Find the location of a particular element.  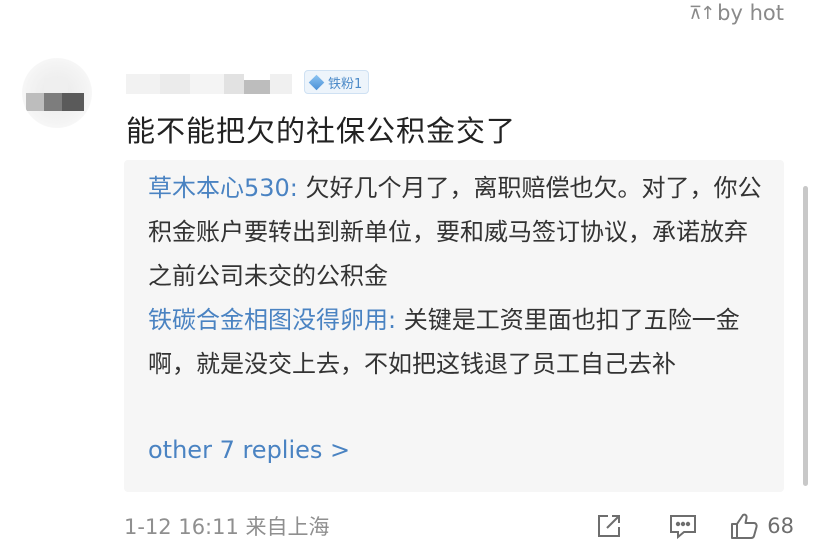

scrollbar is located at coordinates (805, 336).